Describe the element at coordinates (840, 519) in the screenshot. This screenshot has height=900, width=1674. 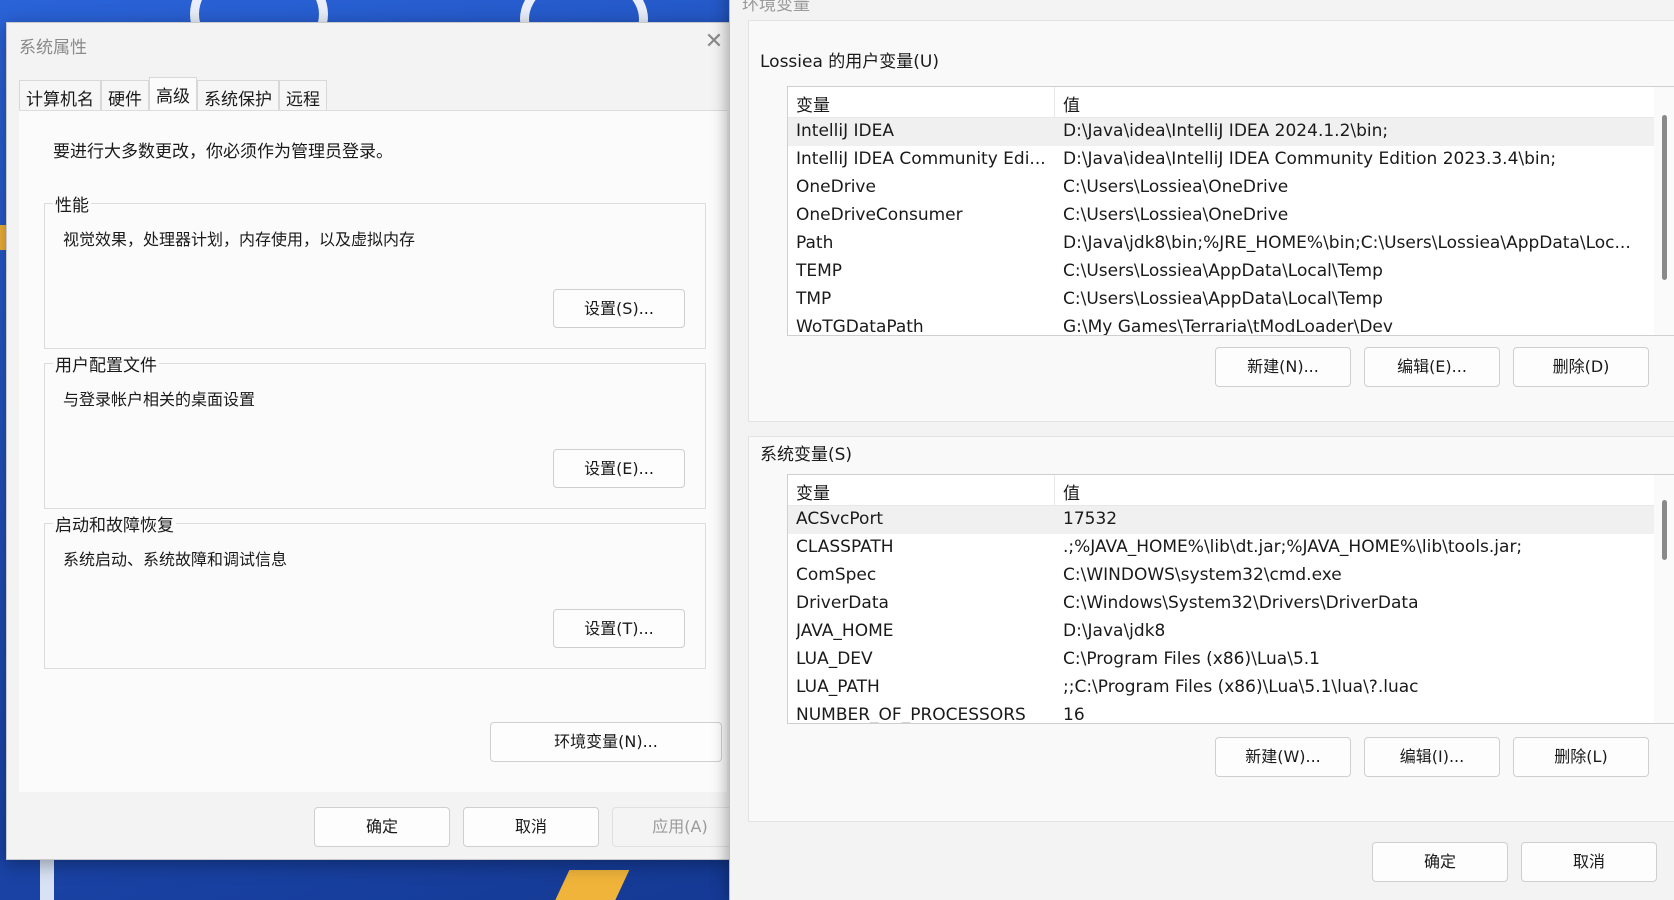
I see `variable-name-cell: ACSvcPort` at that location.